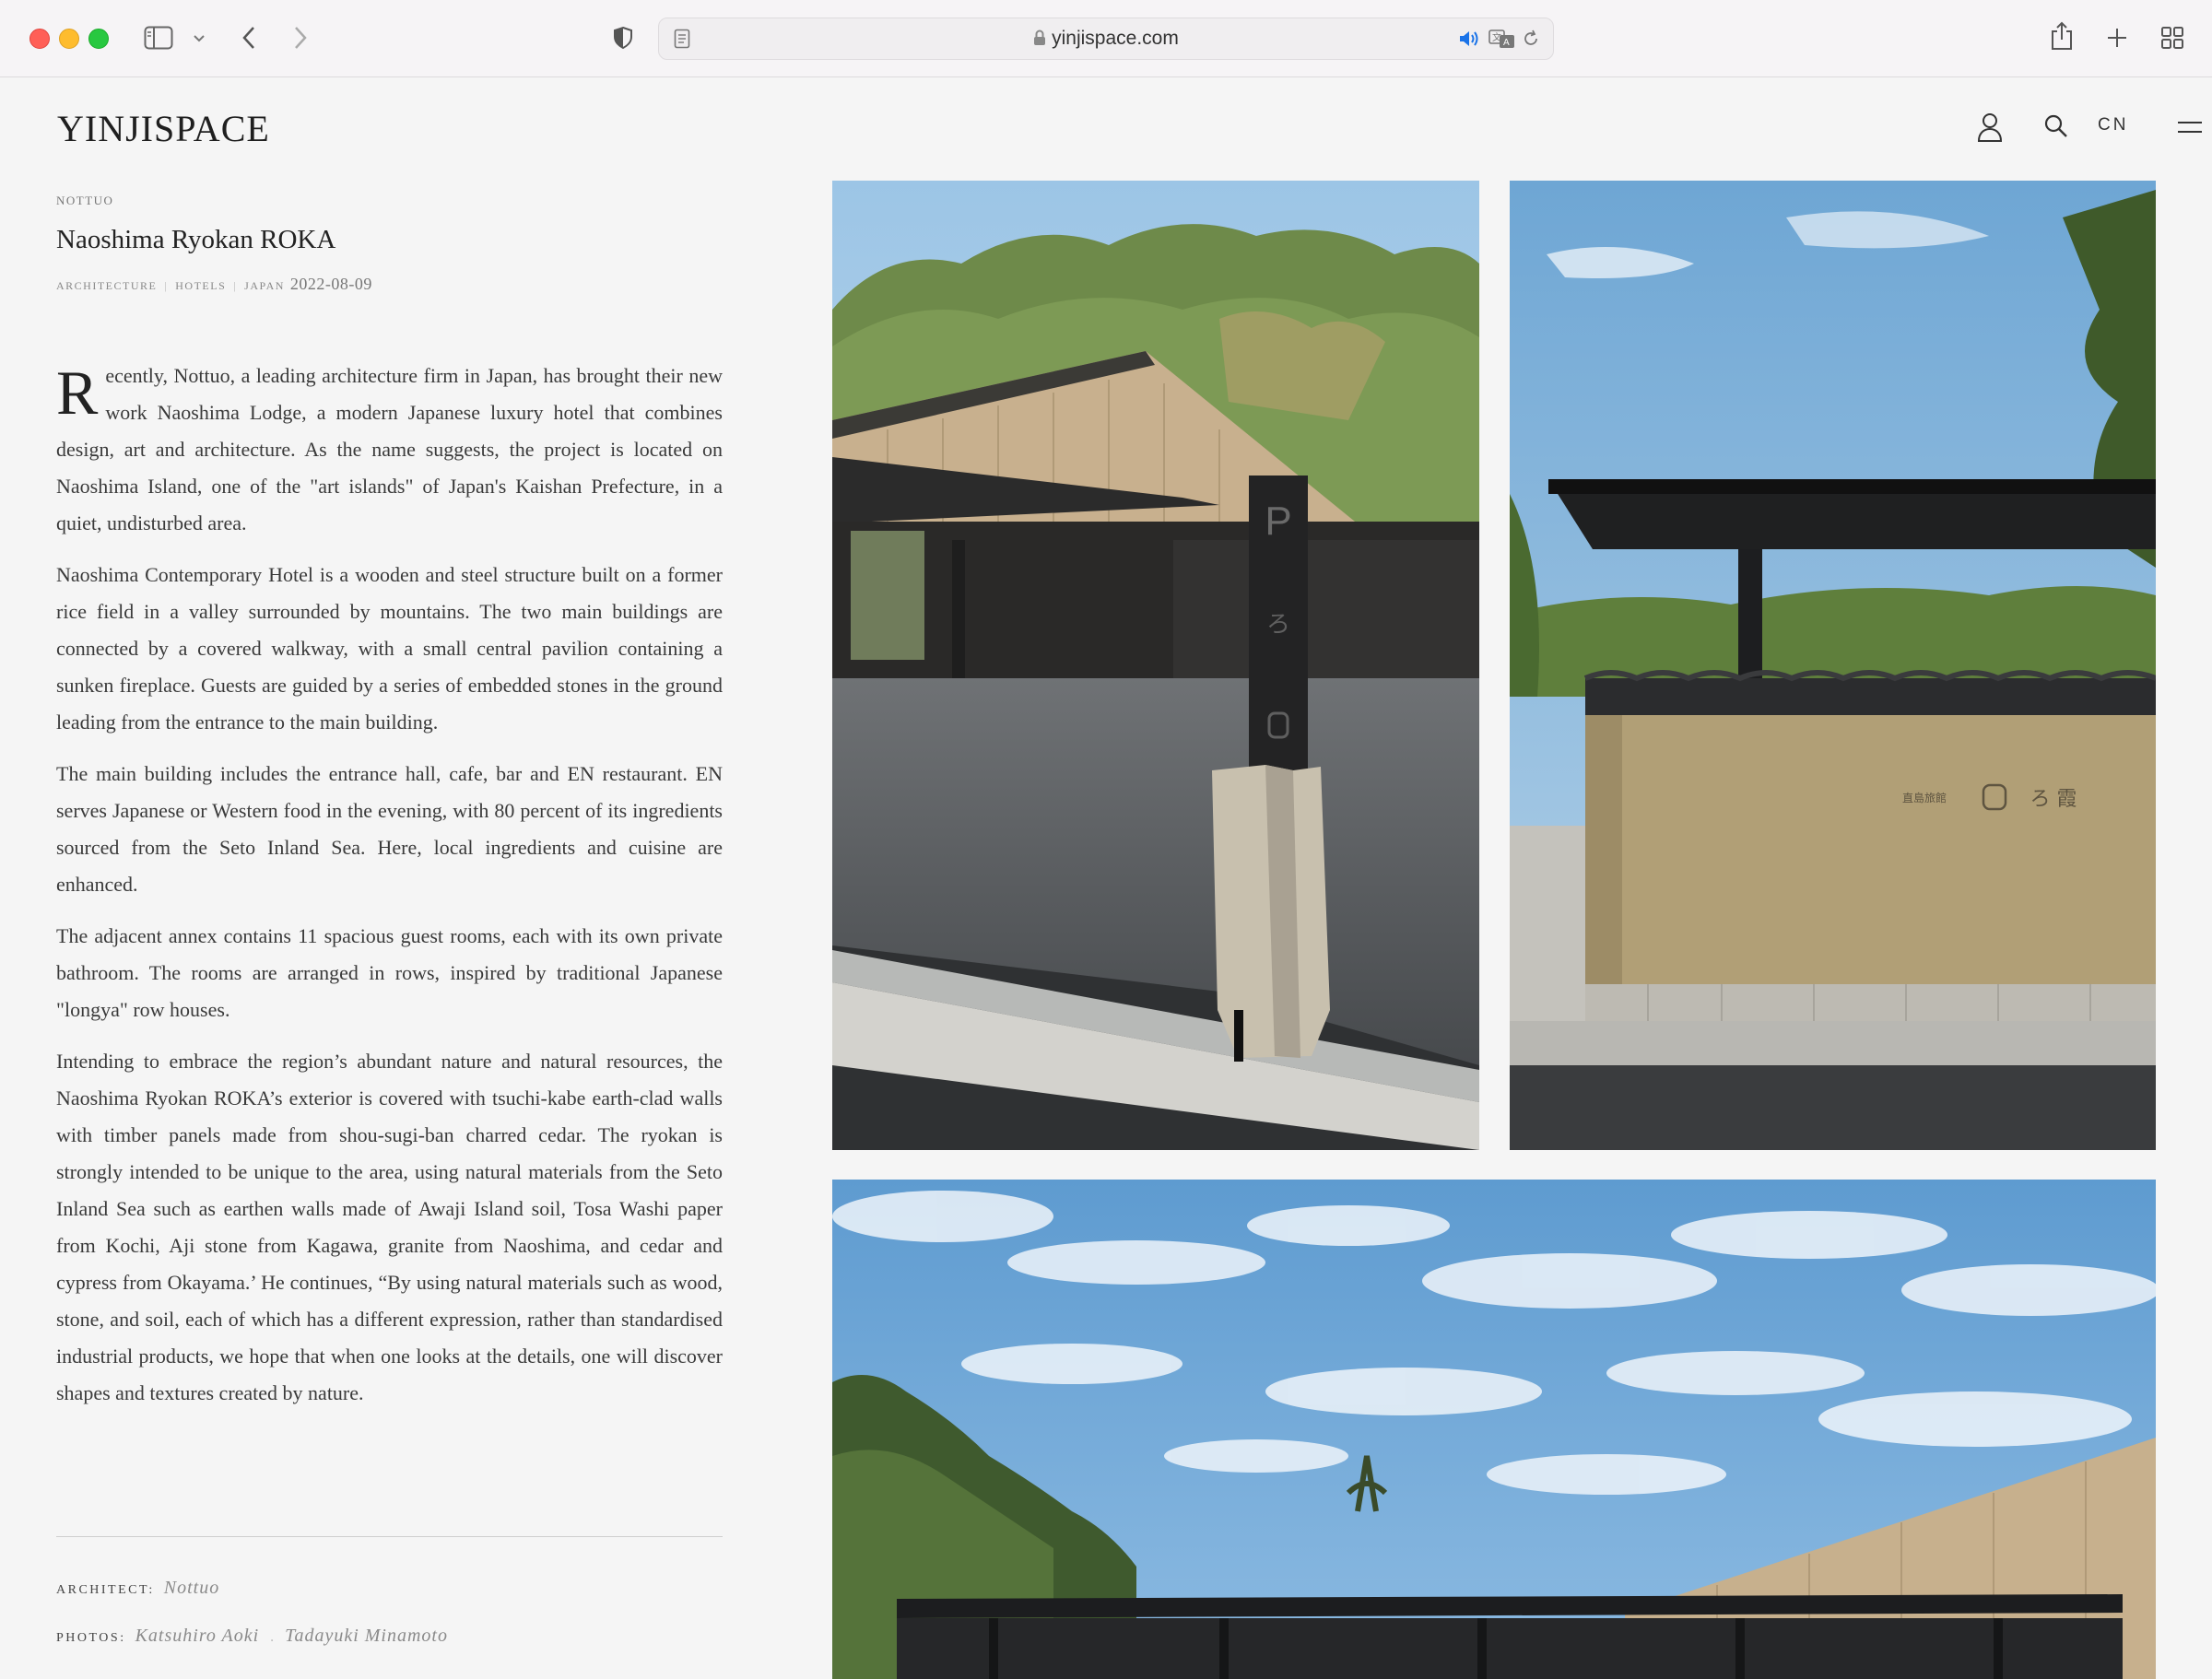 Image resolution: width=2212 pixels, height=1679 pixels. Describe the element at coordinates (264, 286) in the screenshot. I see `tag-japan: JAPAN` at that location.